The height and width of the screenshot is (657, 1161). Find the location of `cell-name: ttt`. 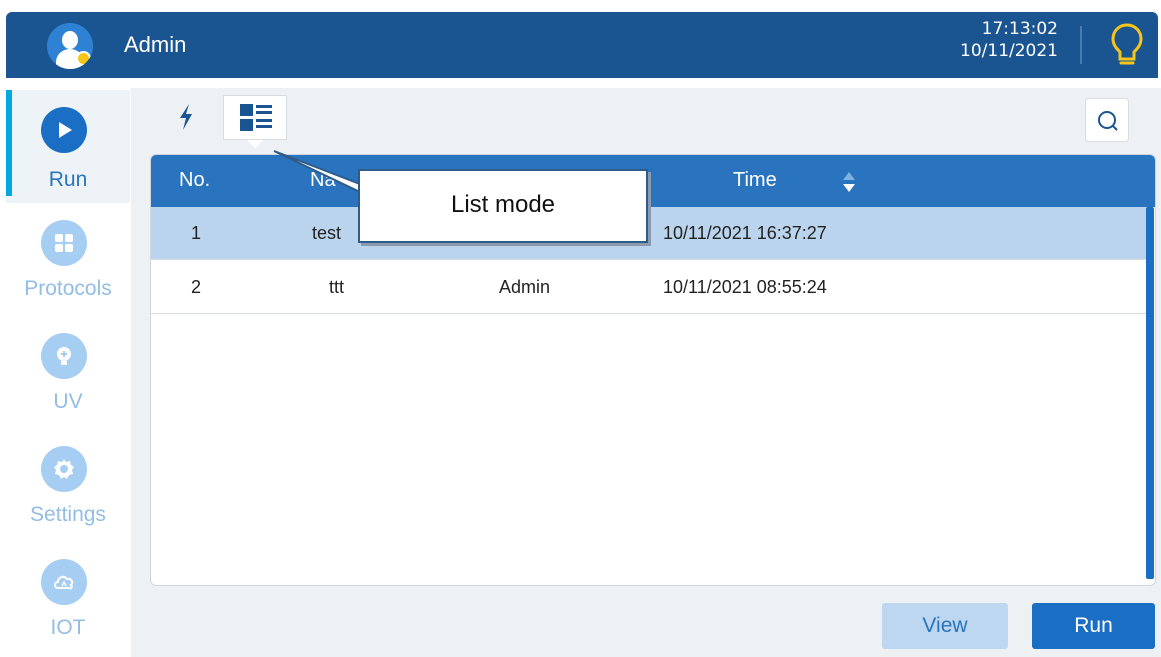

cell-name: ttt is located at coordinates (337, 287).